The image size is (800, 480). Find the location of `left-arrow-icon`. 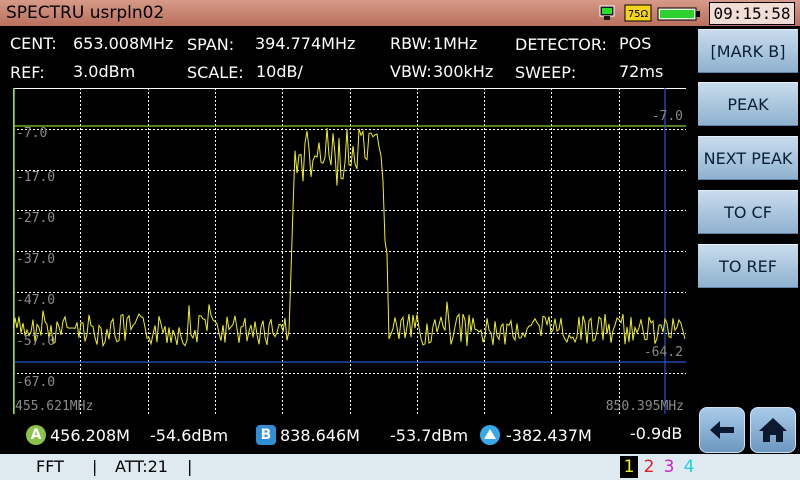

left-arrow-icon is located at coordinates (722, 430).